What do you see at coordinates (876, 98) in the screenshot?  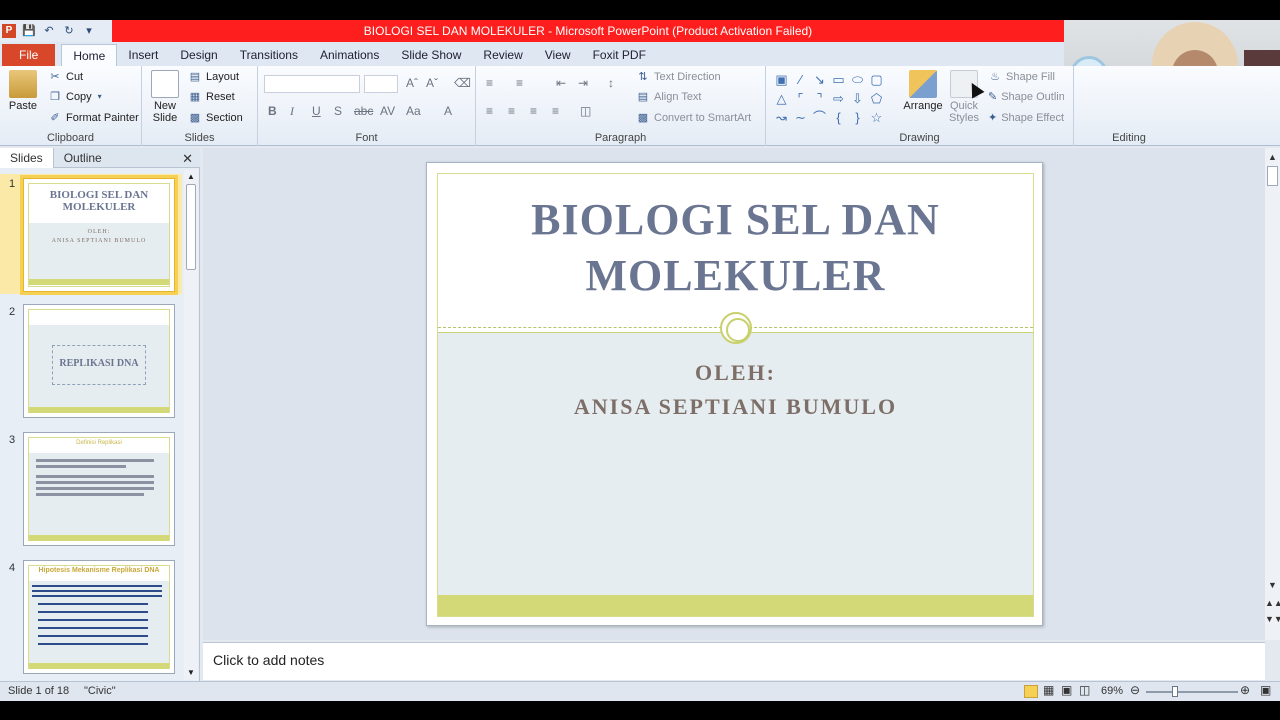 I see `pentagon-shape-icon: ⬠` at bounding box center [876, 98].